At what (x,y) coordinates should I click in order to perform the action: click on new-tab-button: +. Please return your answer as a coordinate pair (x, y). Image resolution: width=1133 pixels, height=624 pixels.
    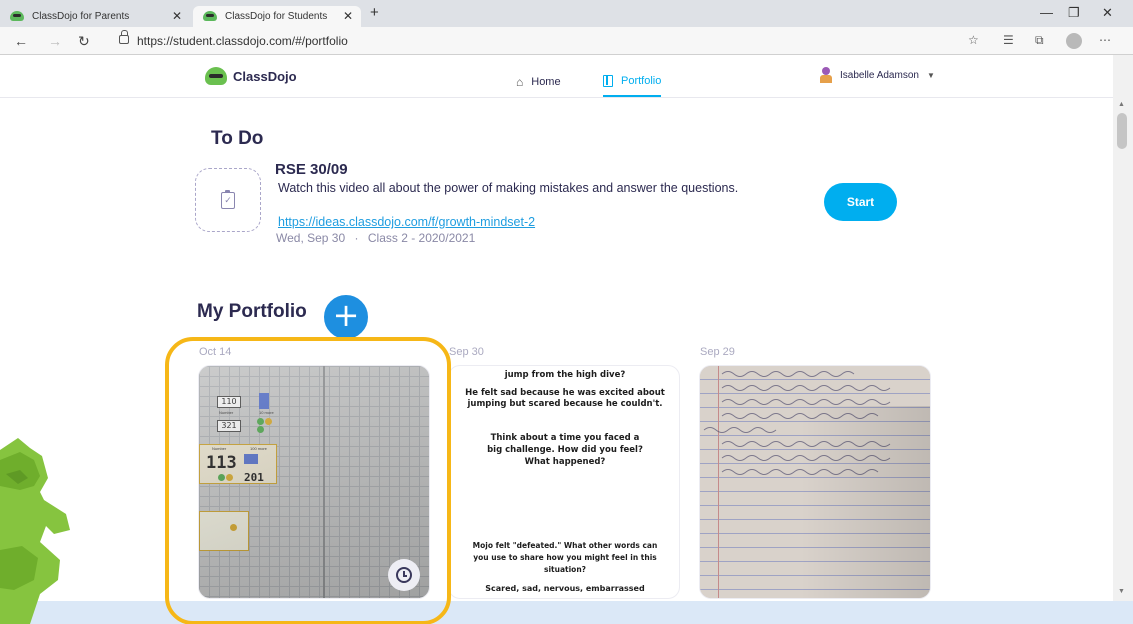
    Looking at the image, I should click on (374, 12).